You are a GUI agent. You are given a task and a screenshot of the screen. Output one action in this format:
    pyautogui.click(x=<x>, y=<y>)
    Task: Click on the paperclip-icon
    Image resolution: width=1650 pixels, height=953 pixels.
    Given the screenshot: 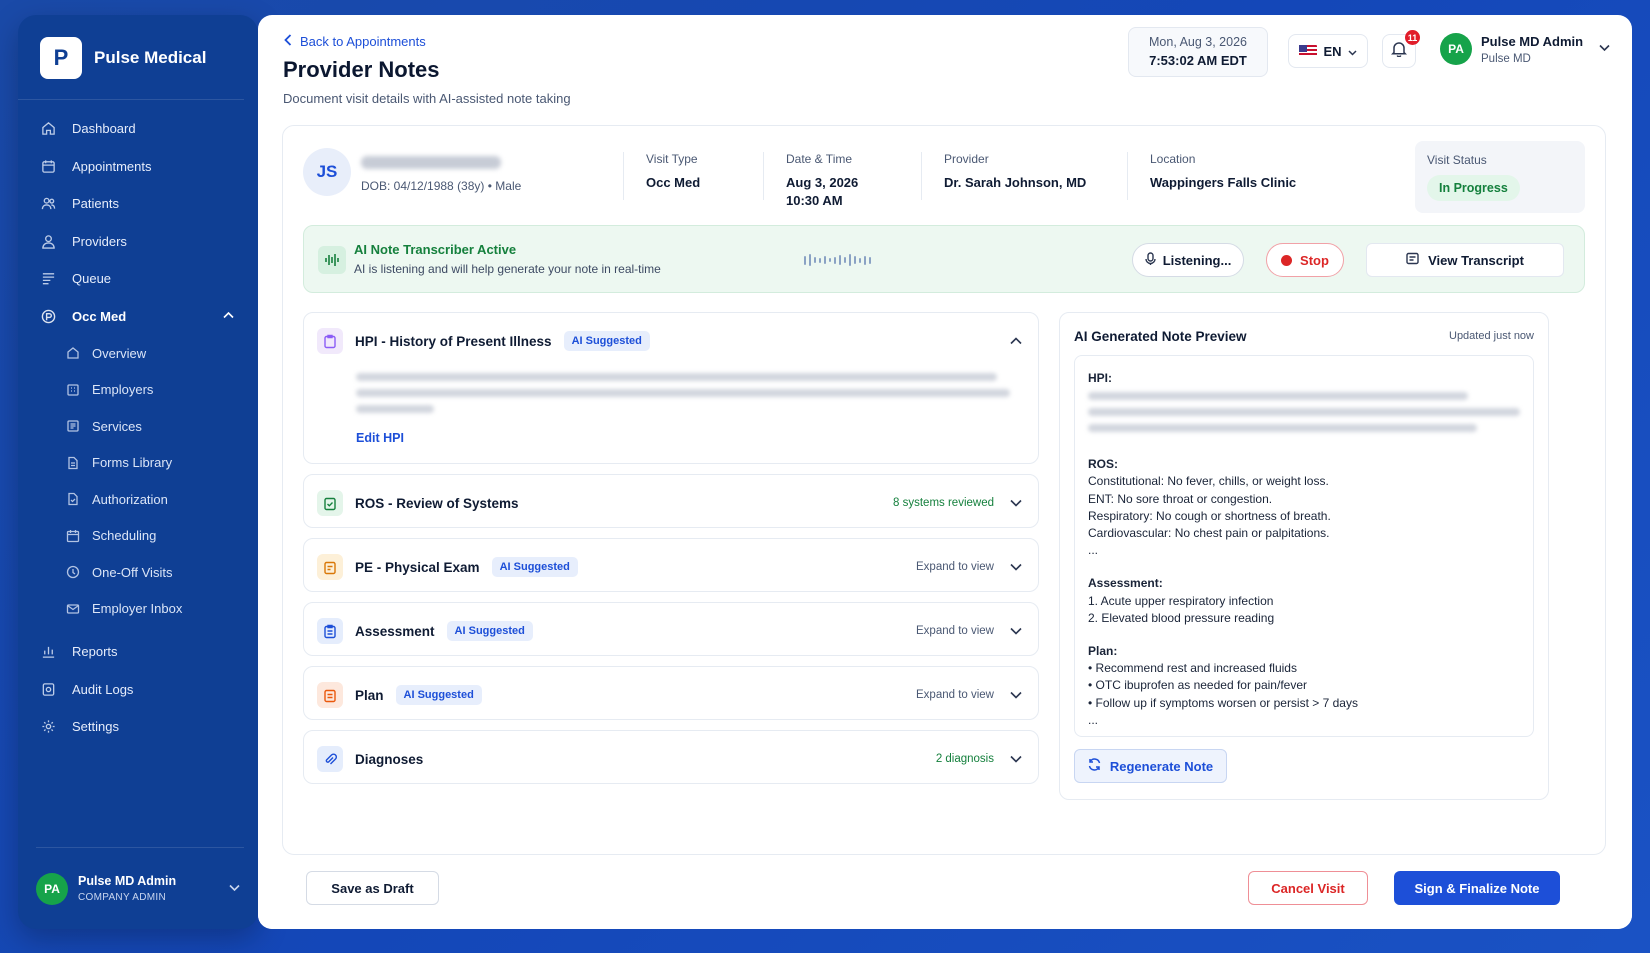 What is the action you would take?
    pyautogui.click(x=330, y=759)
    